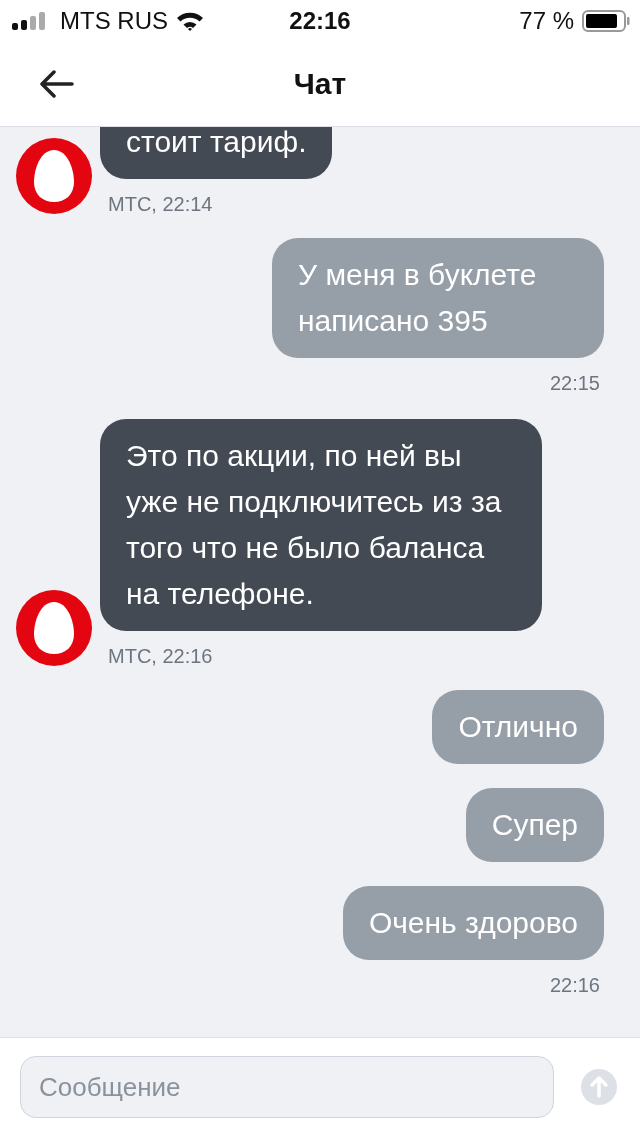 This screenshot has height=1136, width=640. Describe the element at coordinates (534, 825) in the screenshot. I see `outgoing-message: Супер` at that location.